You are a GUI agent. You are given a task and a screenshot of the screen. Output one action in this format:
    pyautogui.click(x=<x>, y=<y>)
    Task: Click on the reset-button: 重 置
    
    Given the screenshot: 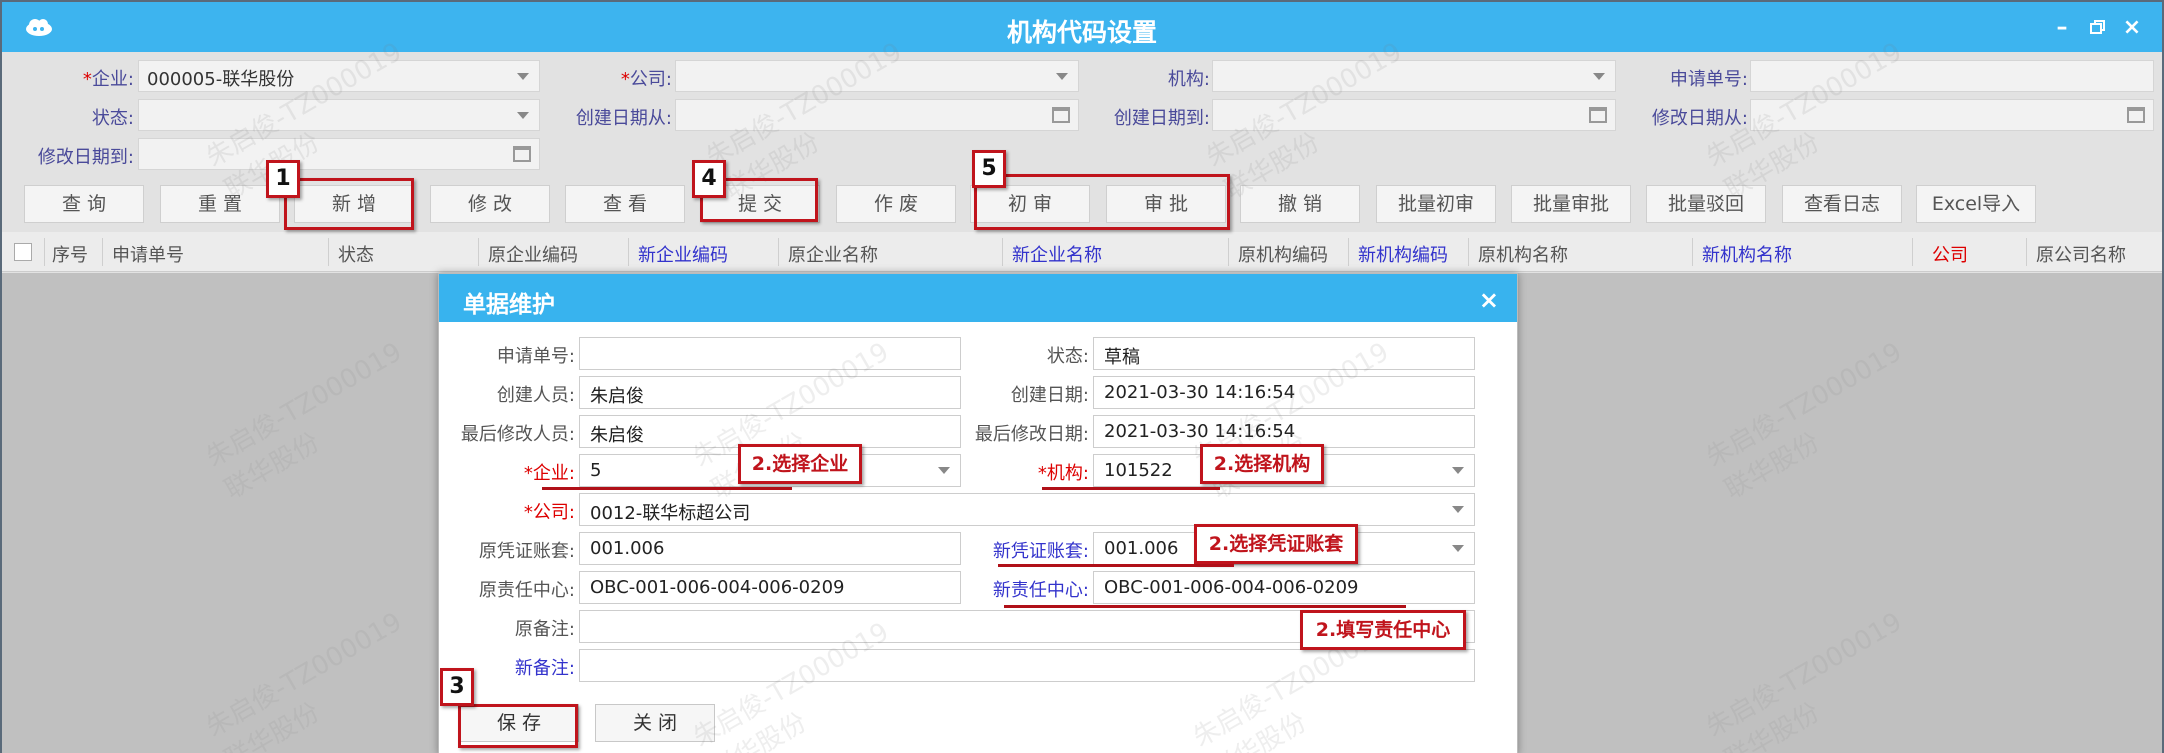 What is the action you would take?
    pyautogui.click(x=220, y=204)
    